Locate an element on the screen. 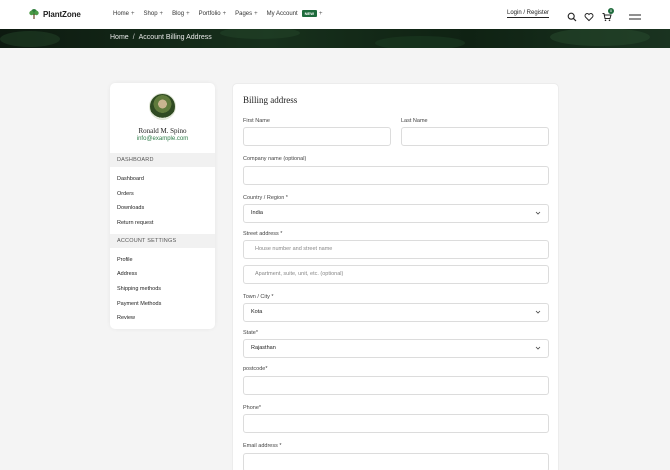 The width and height of the screenshot is (670, 470). sidebar-item-orders: Orders is located at coordinates (125, 194).